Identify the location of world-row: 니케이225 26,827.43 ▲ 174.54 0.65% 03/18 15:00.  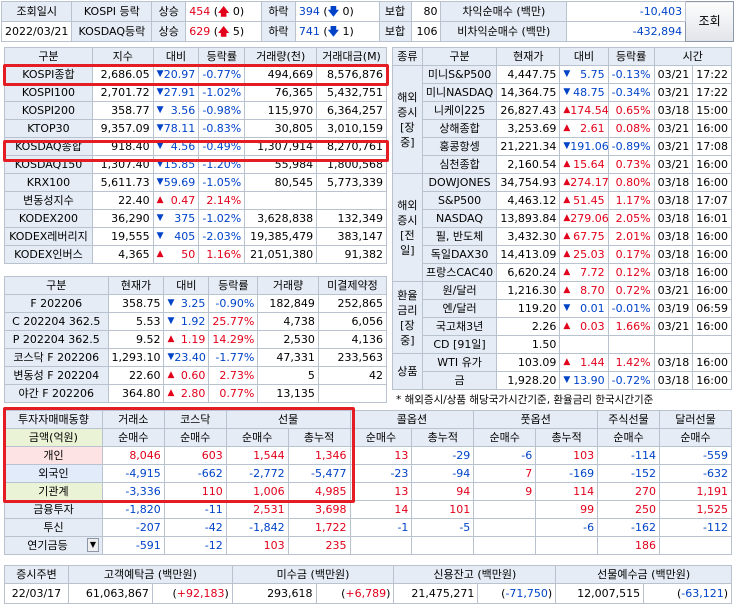
(562, 110).